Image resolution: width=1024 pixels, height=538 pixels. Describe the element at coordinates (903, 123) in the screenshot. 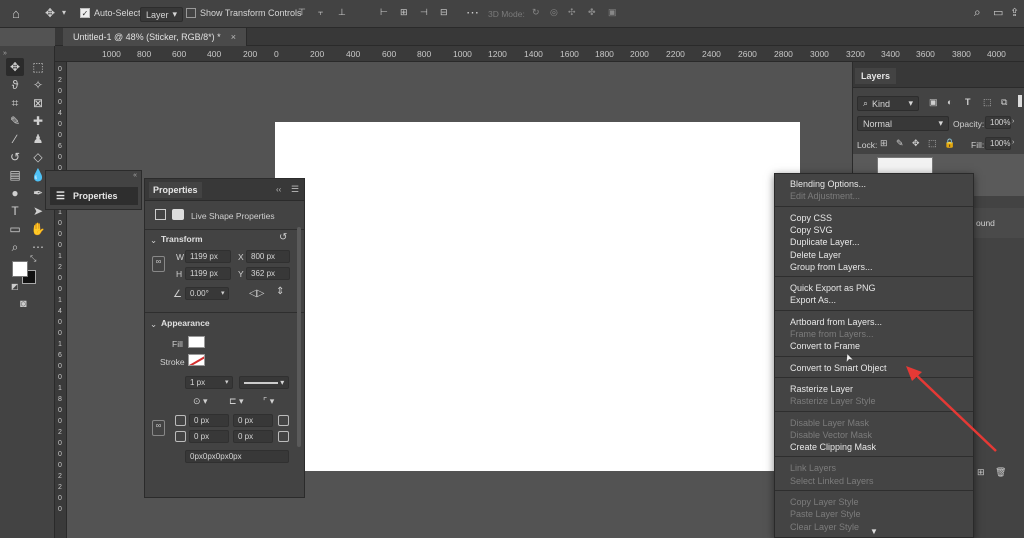

I see `blend-mode-dropdown: Normal ▾` at that location.